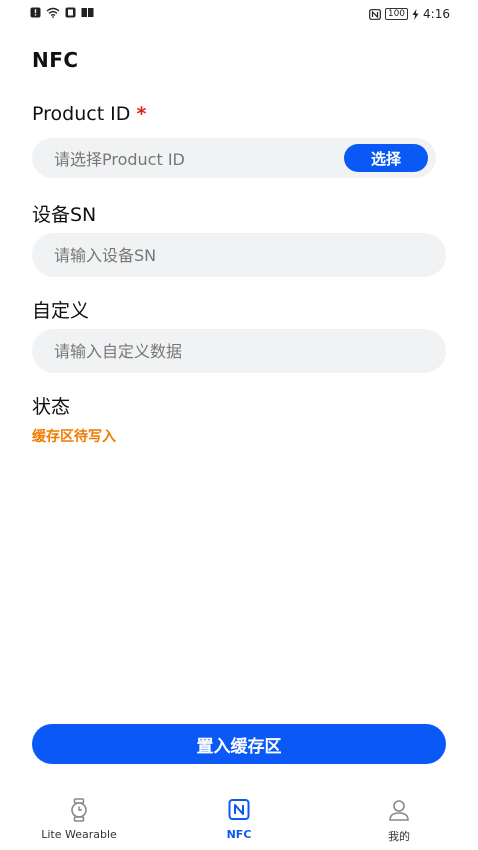 This screenshot has height=850, width=478. Describe the element at coordinates (239, 834) in the screenshot. I see `tab-nfc-label: NFC` at that location.